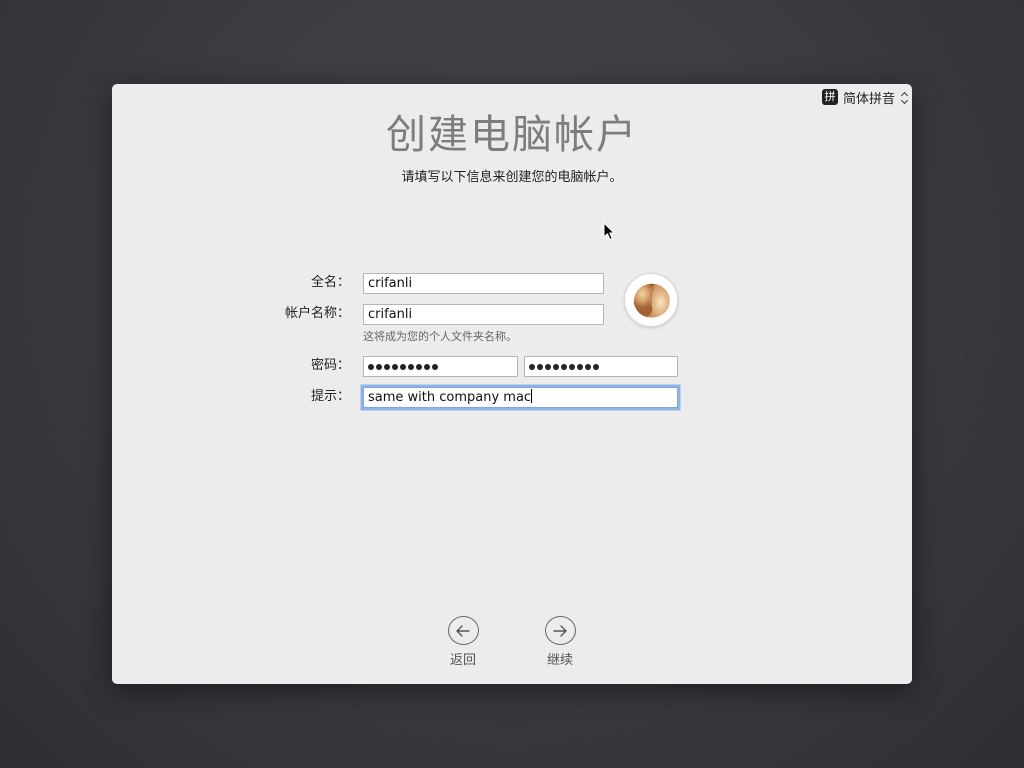  Describe the element at coordinates (559, 660) in the screenshot. I see `continue-label: 继续` at that location.